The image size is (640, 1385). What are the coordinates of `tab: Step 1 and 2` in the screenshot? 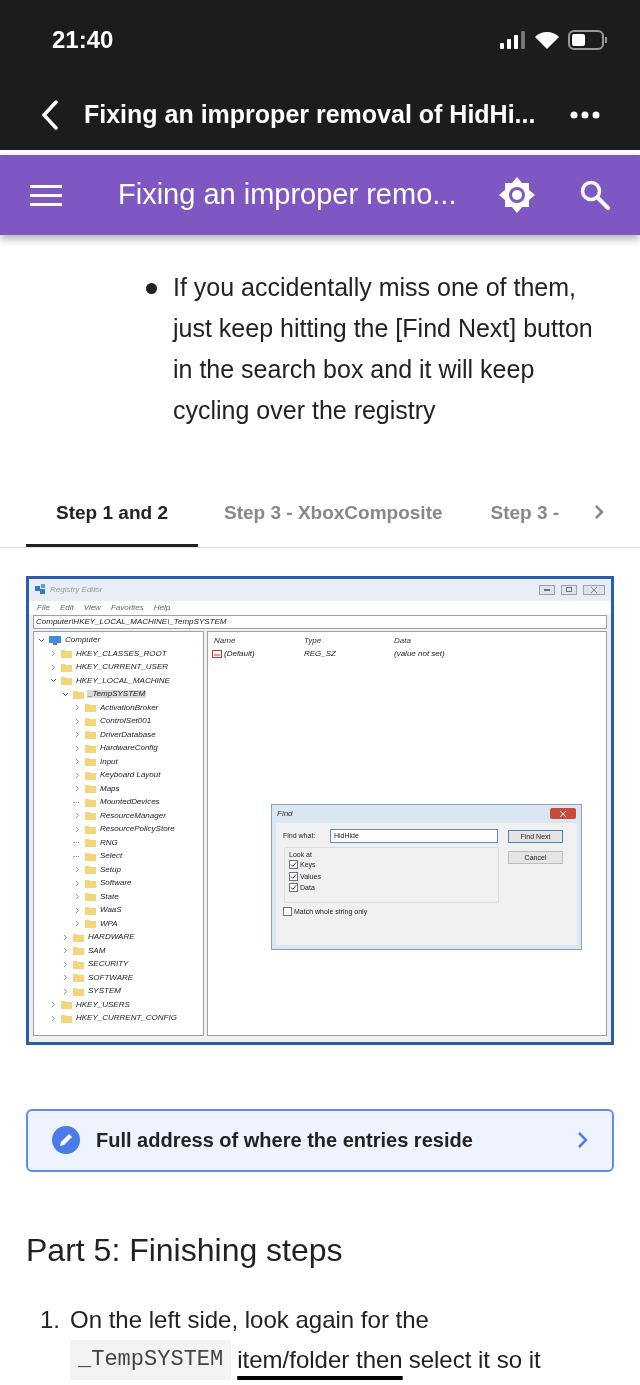 It's located at (112, 523).